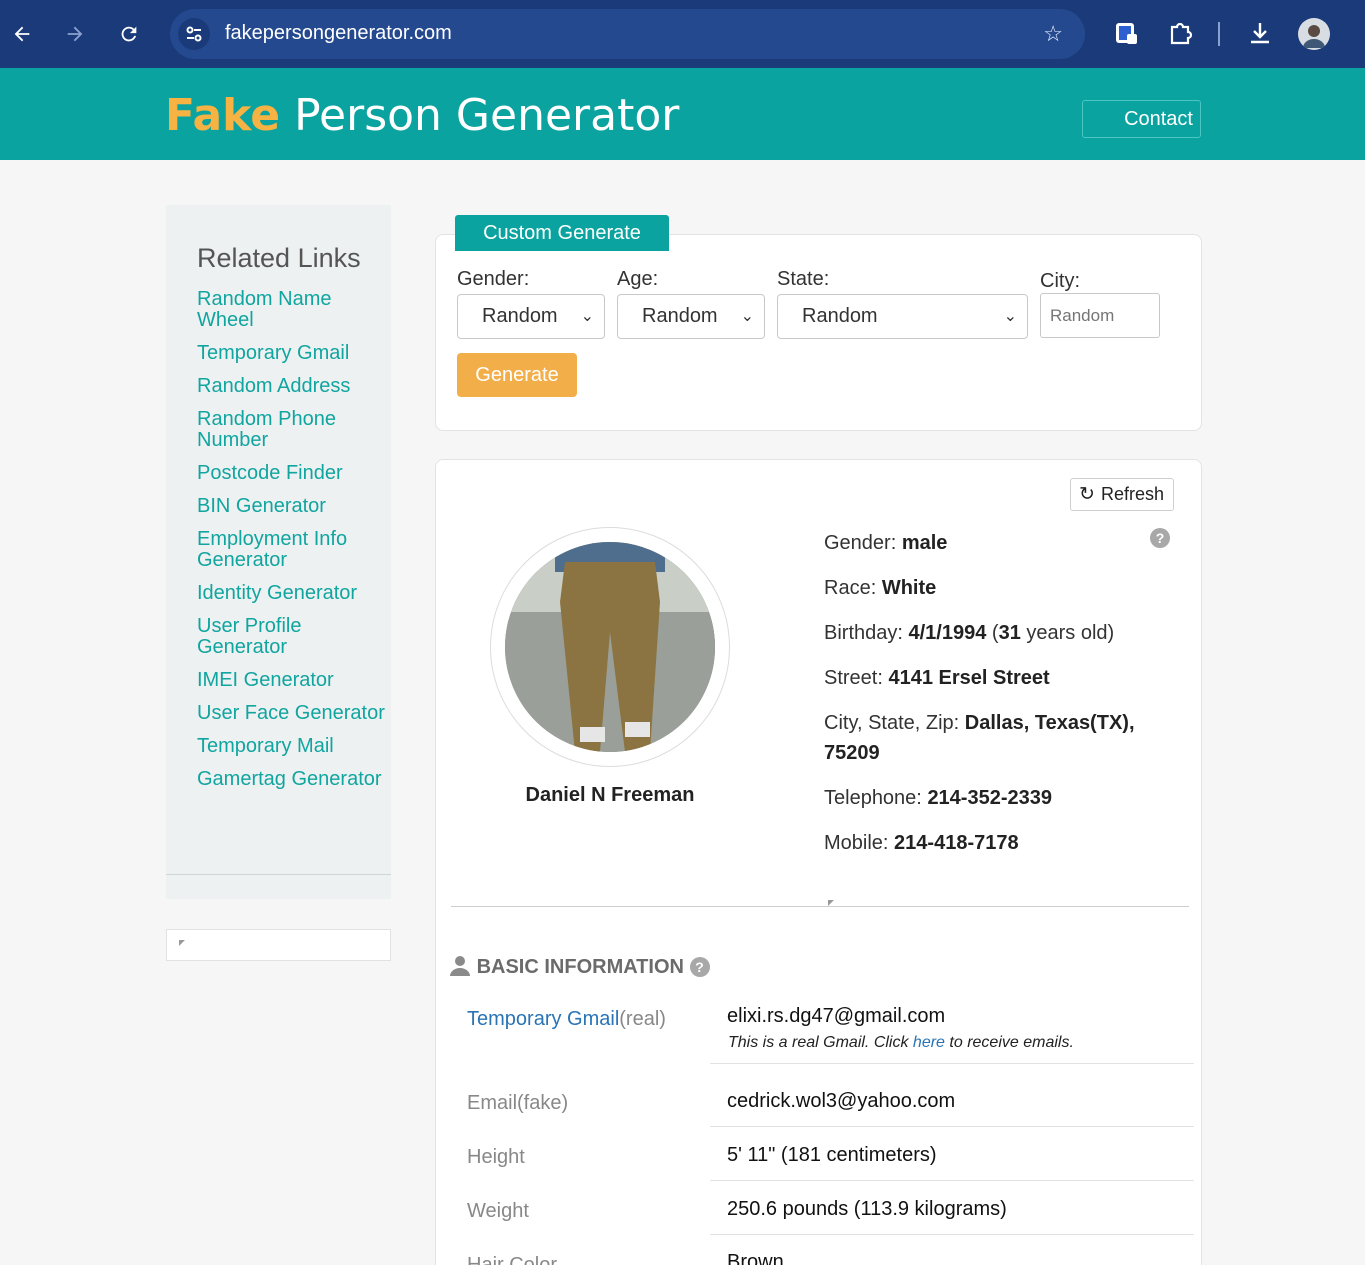 Image resolution: width=1365 pixels, height=1265 pixels. Describe the element at coordinates (292, 593) in the screenshot. I see `link-identity-generator: Identity Generator` at that location.